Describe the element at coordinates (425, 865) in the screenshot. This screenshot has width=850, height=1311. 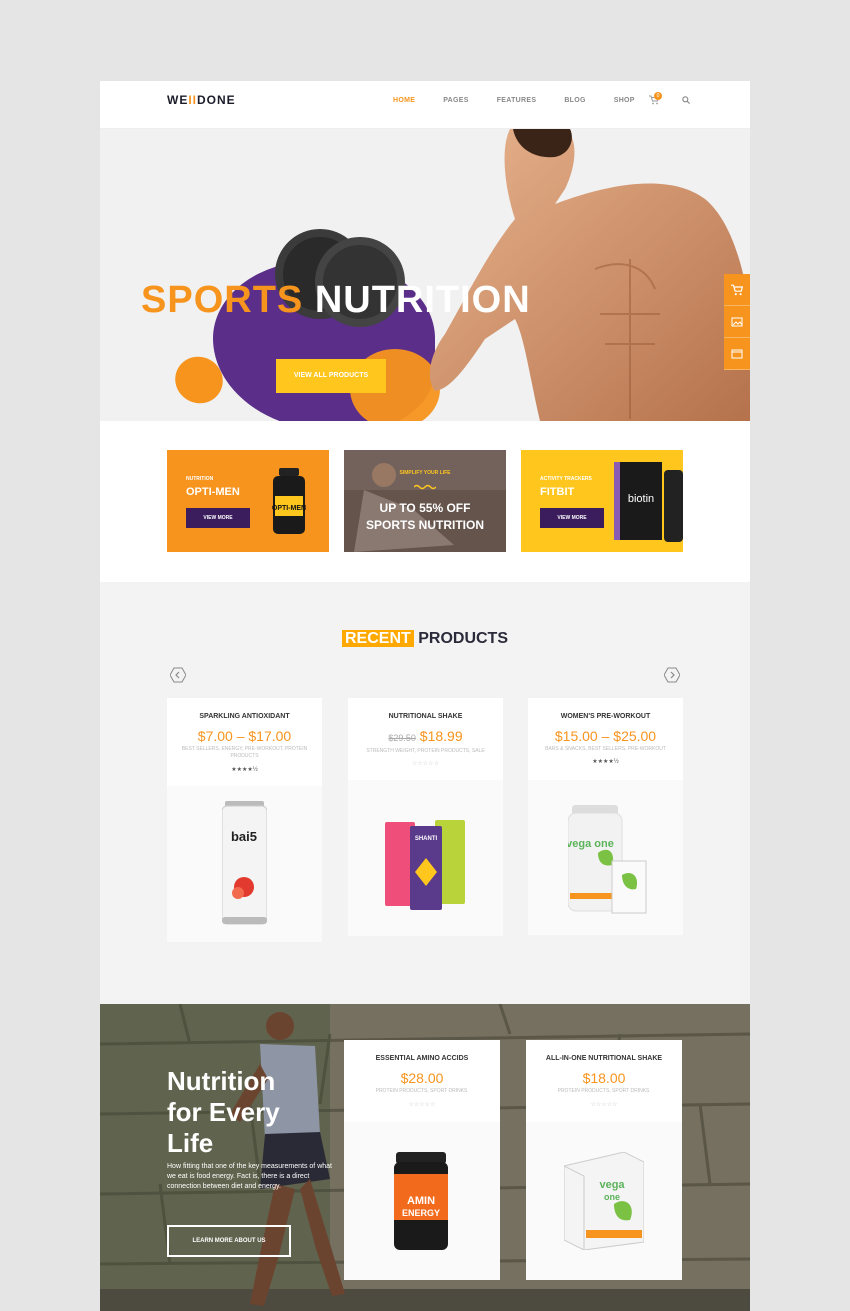
I see `shanti-bars-image: SHANTI` at that location.